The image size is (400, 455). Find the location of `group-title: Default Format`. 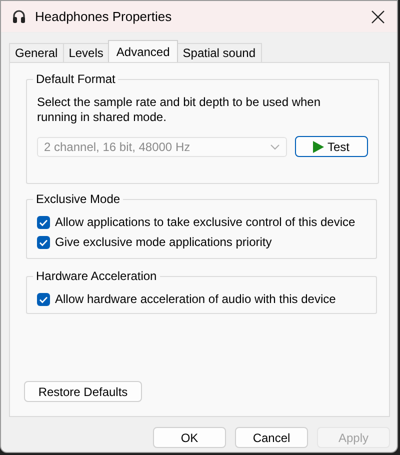

group-title: Default Format is located at coordinates (75, 79).